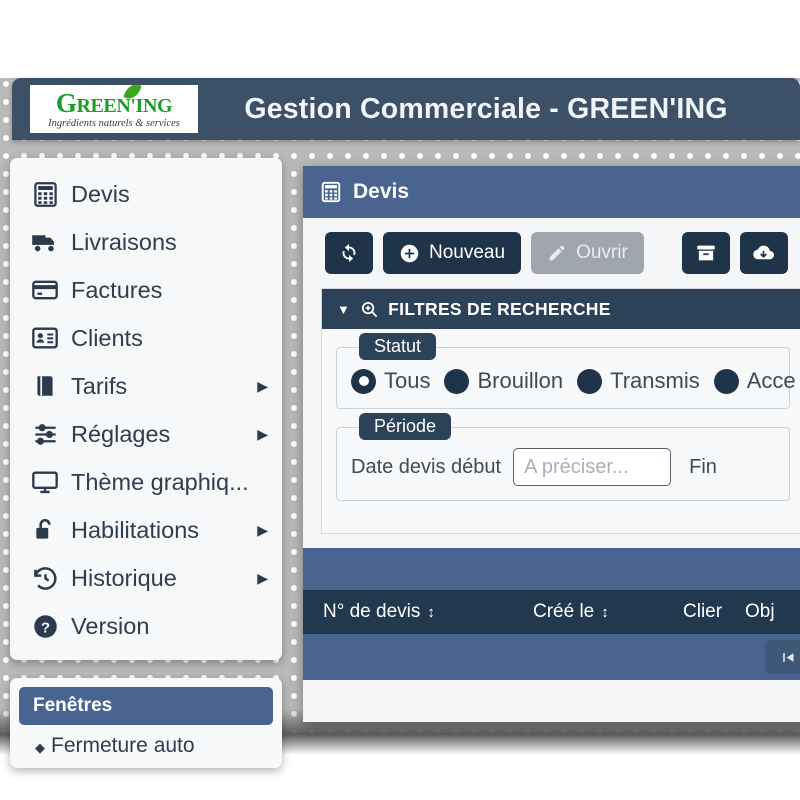 Image resolution: width=800 pixels, height=800 pixels. I want to click on archive-box-icon, so click(706, 253).